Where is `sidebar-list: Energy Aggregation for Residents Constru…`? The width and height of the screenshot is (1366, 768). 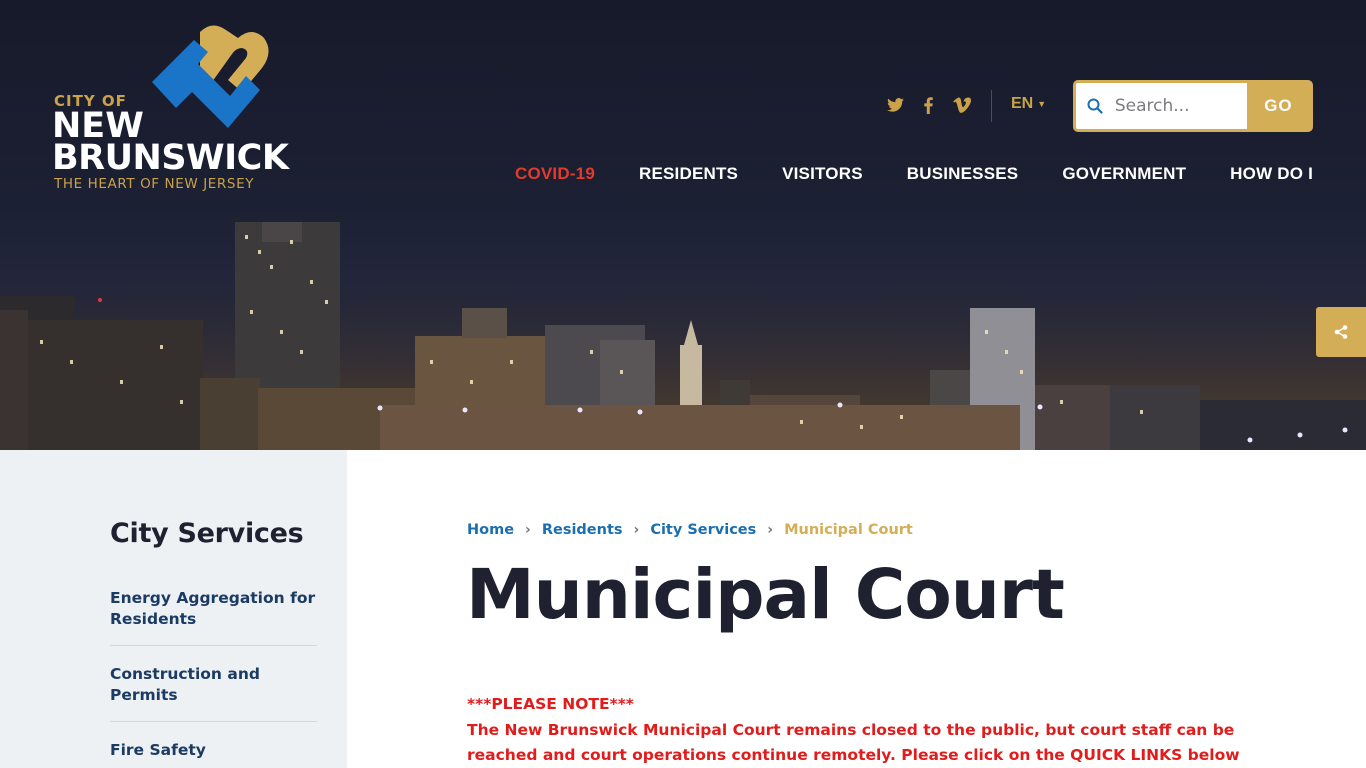
sidebar-list: Energy Aggregation for Residents Constru… is located at coordinates (213, 678).